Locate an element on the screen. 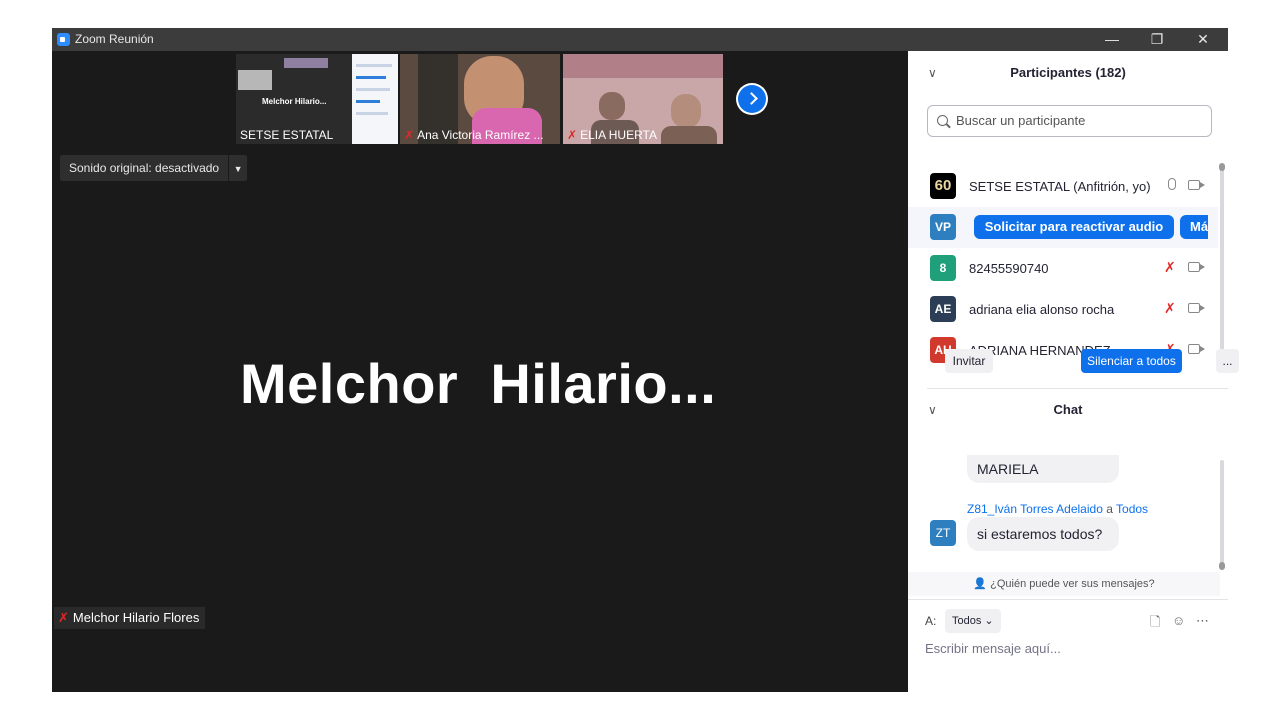 The width and height of the screenshot is (1280, 720). mic-icon is located at coordinates (1172, 184).